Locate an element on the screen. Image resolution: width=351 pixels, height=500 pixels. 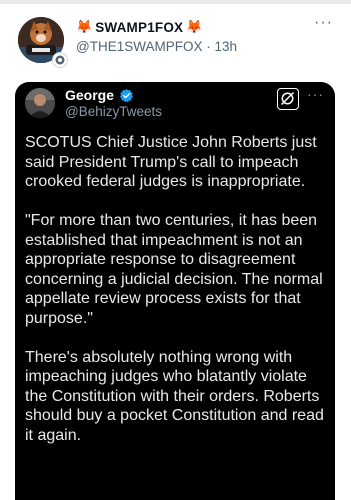
quoted-more-button: ··· is located at coordinates (315, 94).